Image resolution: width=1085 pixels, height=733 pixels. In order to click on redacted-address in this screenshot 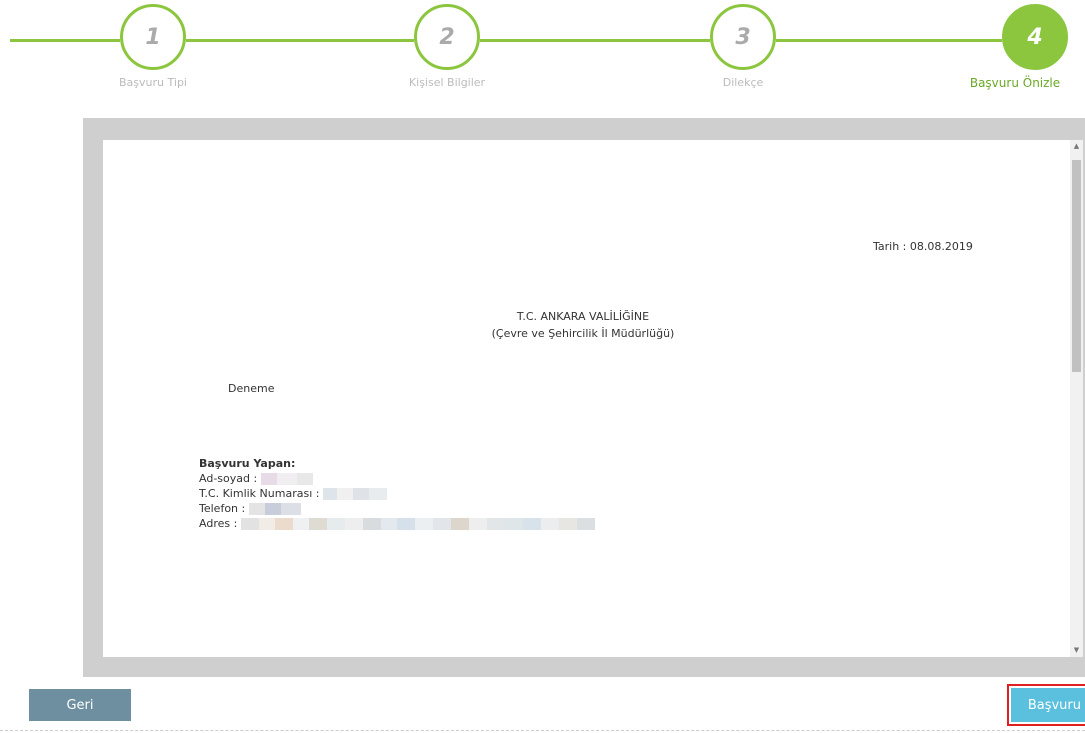, I will do `click(418, 523)`.